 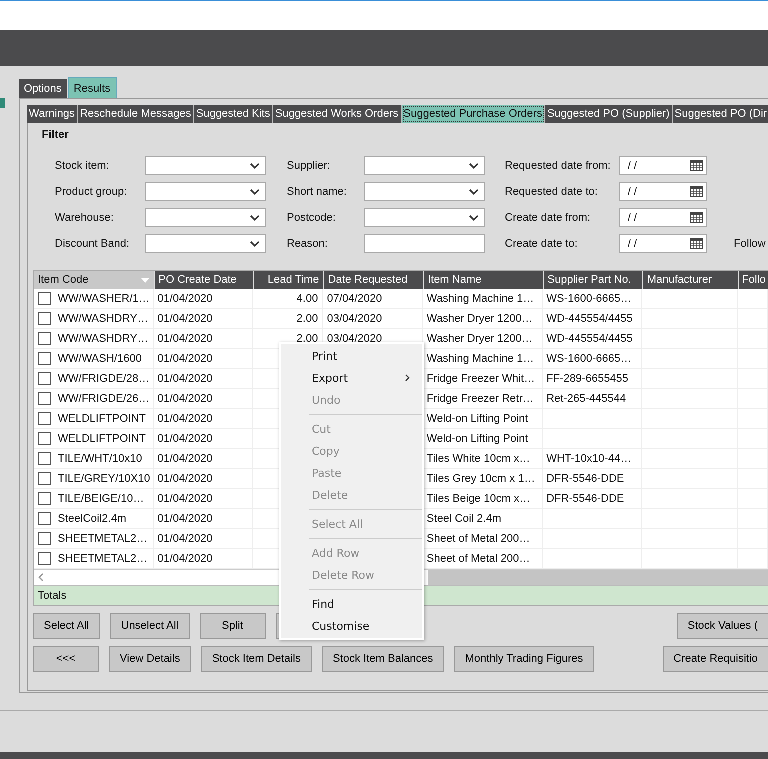 I want to click on field-label: Reason:, so click(x=307, y=244).